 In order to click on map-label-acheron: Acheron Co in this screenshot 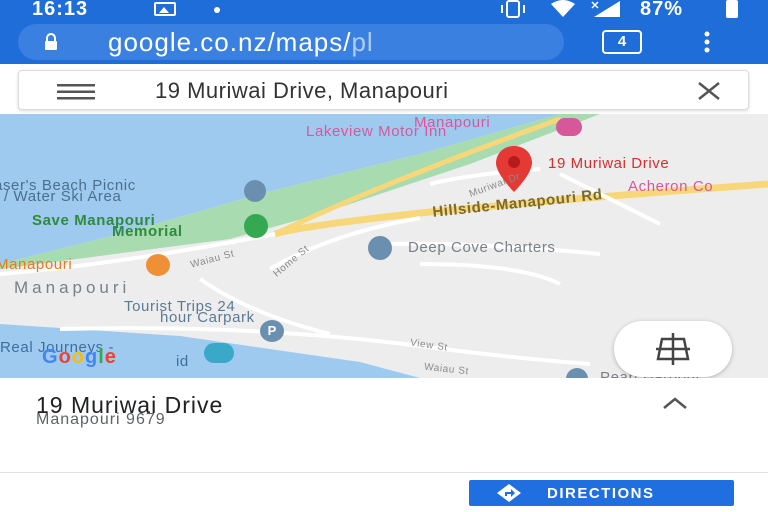, I will do `click(670, 186)`.